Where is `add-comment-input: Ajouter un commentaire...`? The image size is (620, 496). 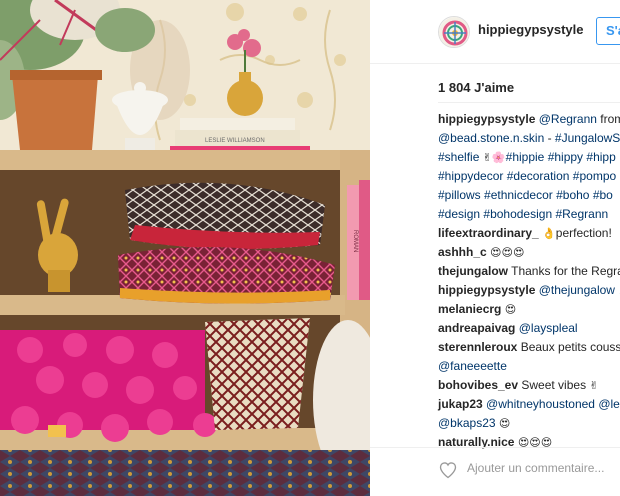
add-comment-input: Ajouter un commentaire... is located at coordinates (535, 468).